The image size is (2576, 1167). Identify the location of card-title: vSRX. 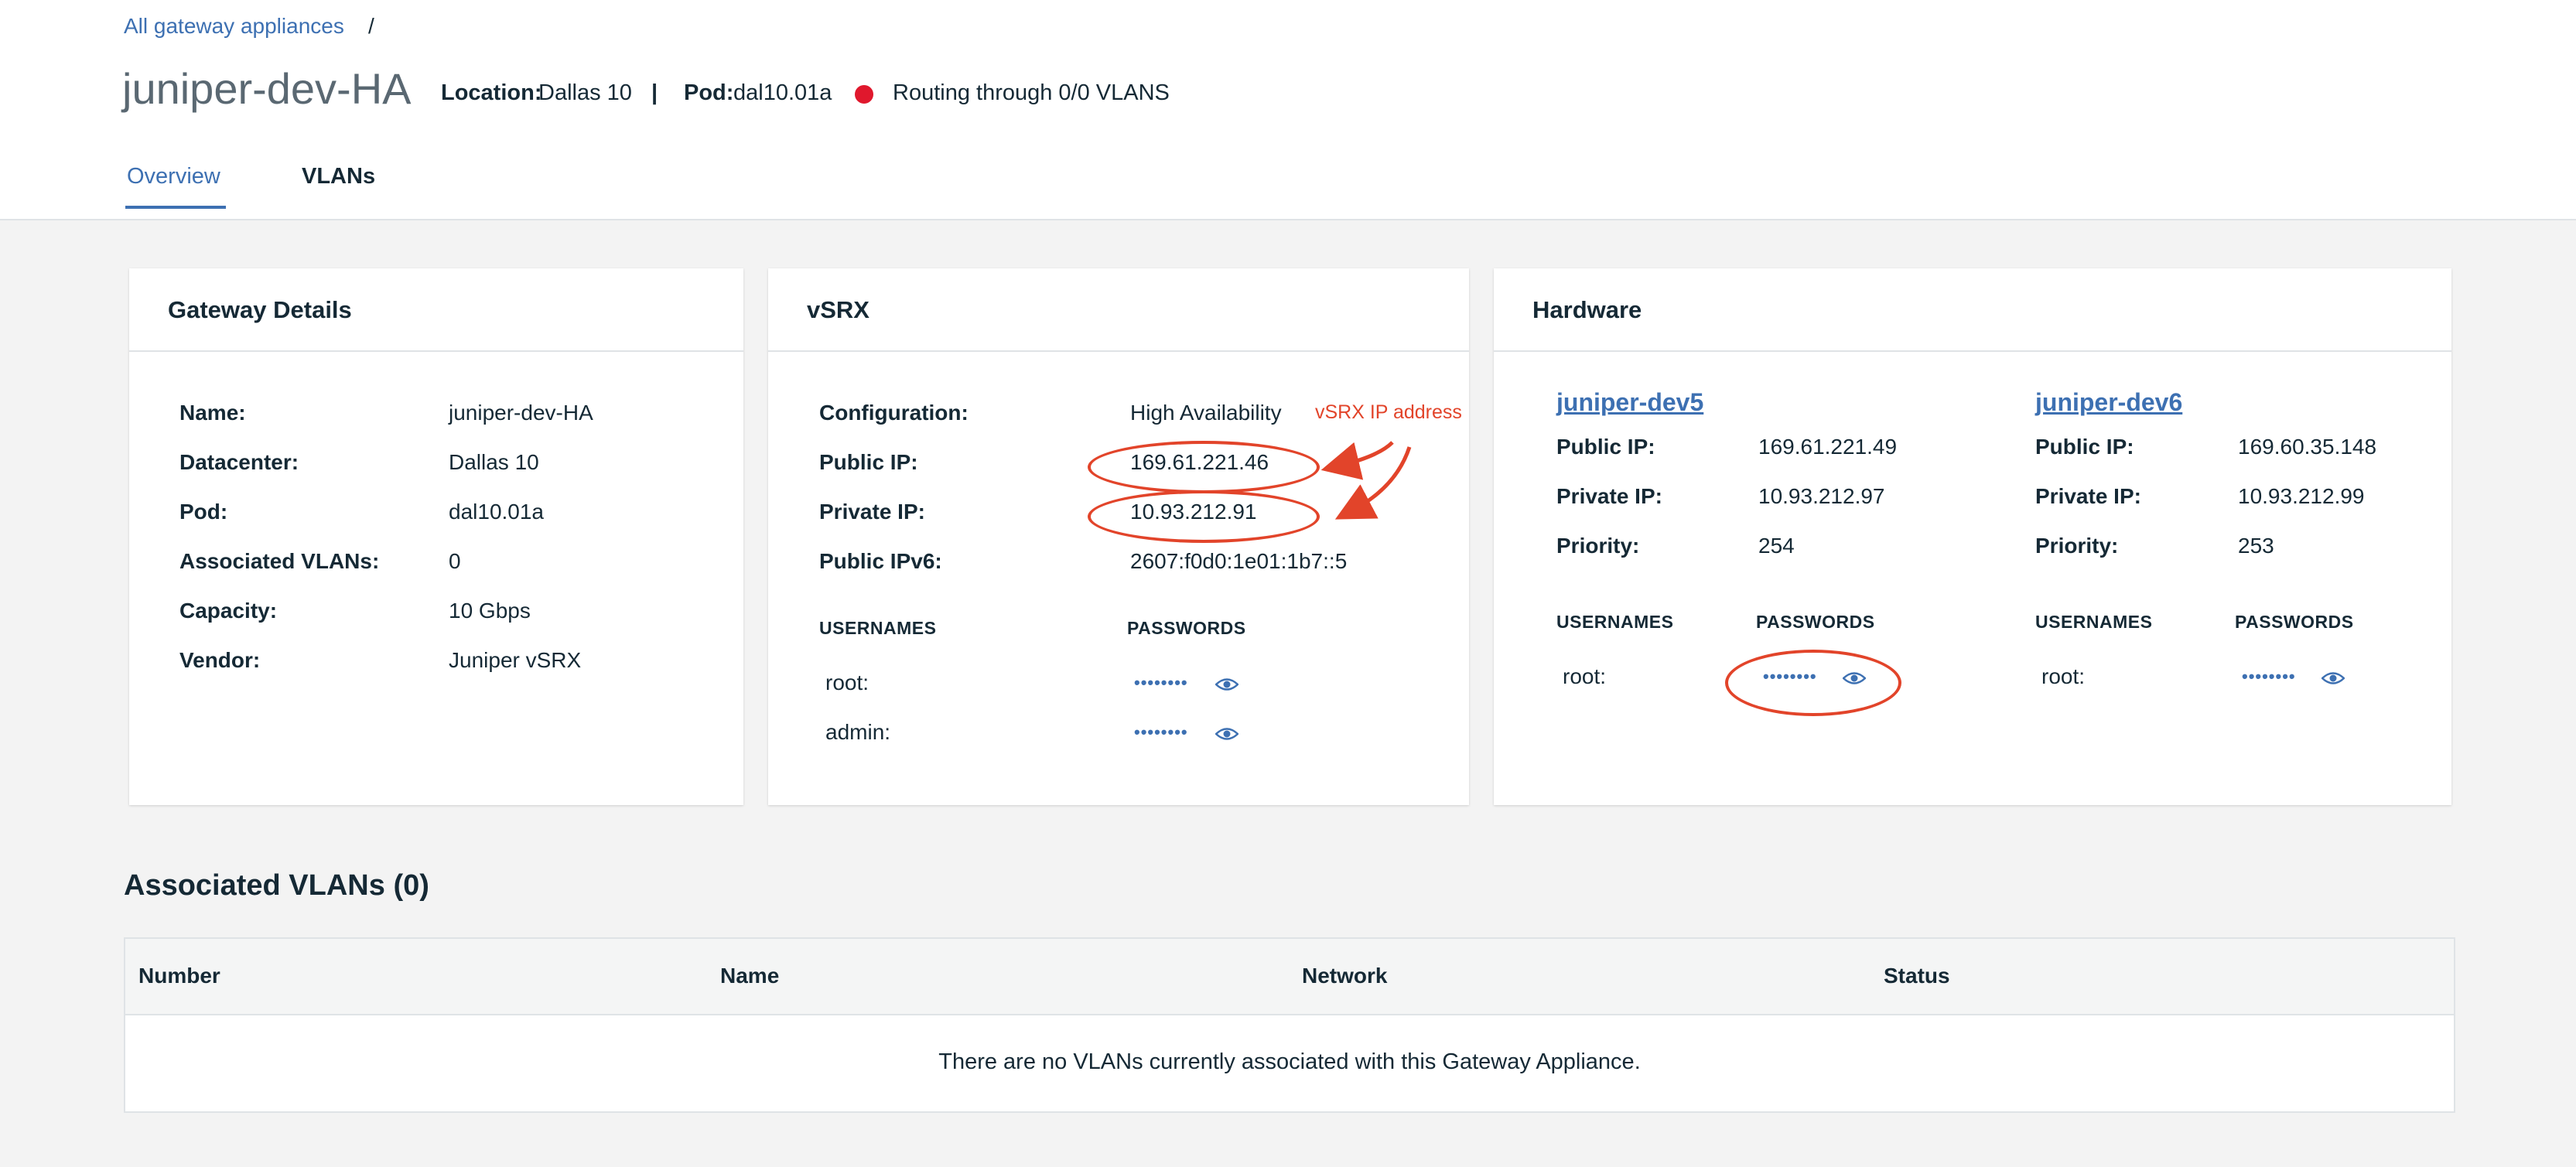
(838, 309).